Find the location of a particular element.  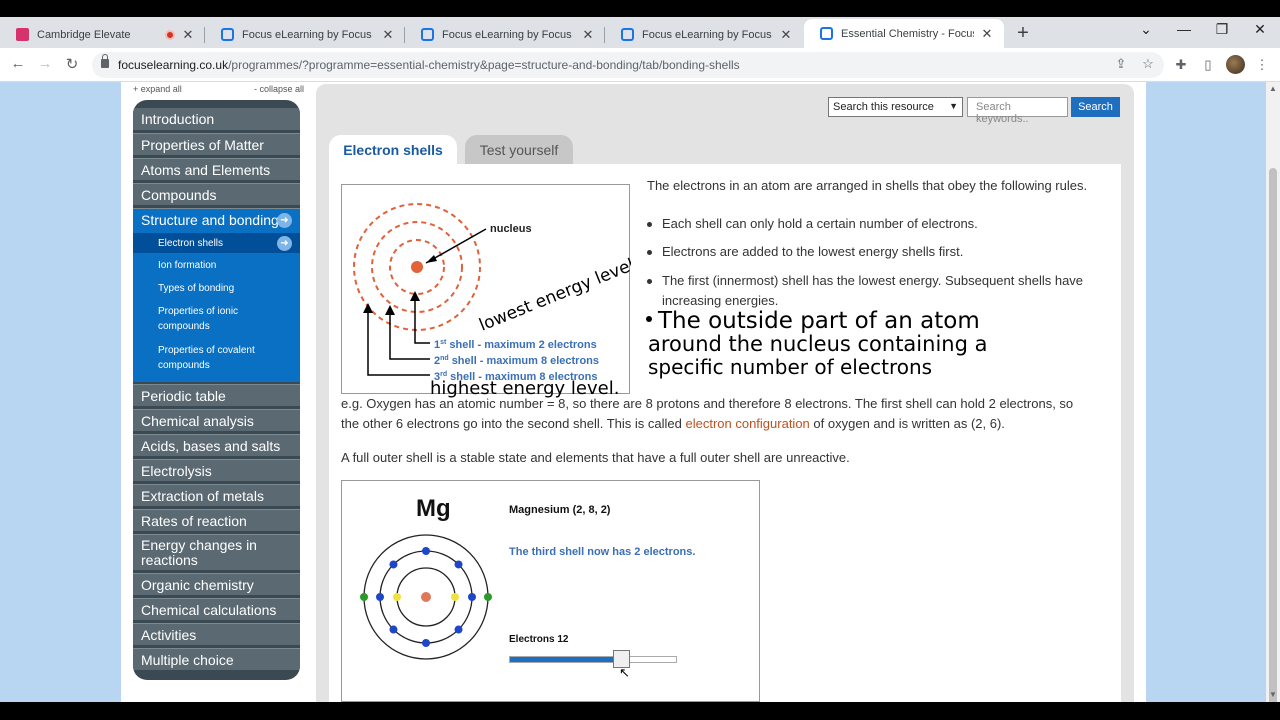

sidebar-item-label: Properties of Matter is located at coordinates (202, 145).